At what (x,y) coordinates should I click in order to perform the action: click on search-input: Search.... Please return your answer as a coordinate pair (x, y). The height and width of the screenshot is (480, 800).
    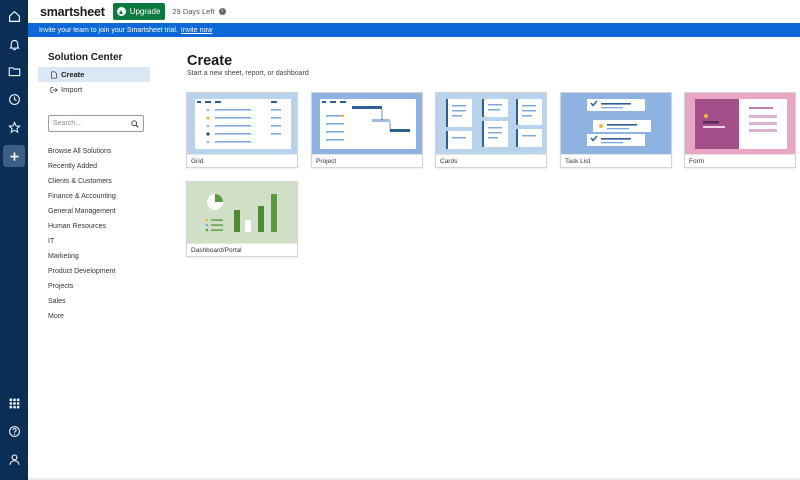
    Looking at the image, I should click on (96, 123).